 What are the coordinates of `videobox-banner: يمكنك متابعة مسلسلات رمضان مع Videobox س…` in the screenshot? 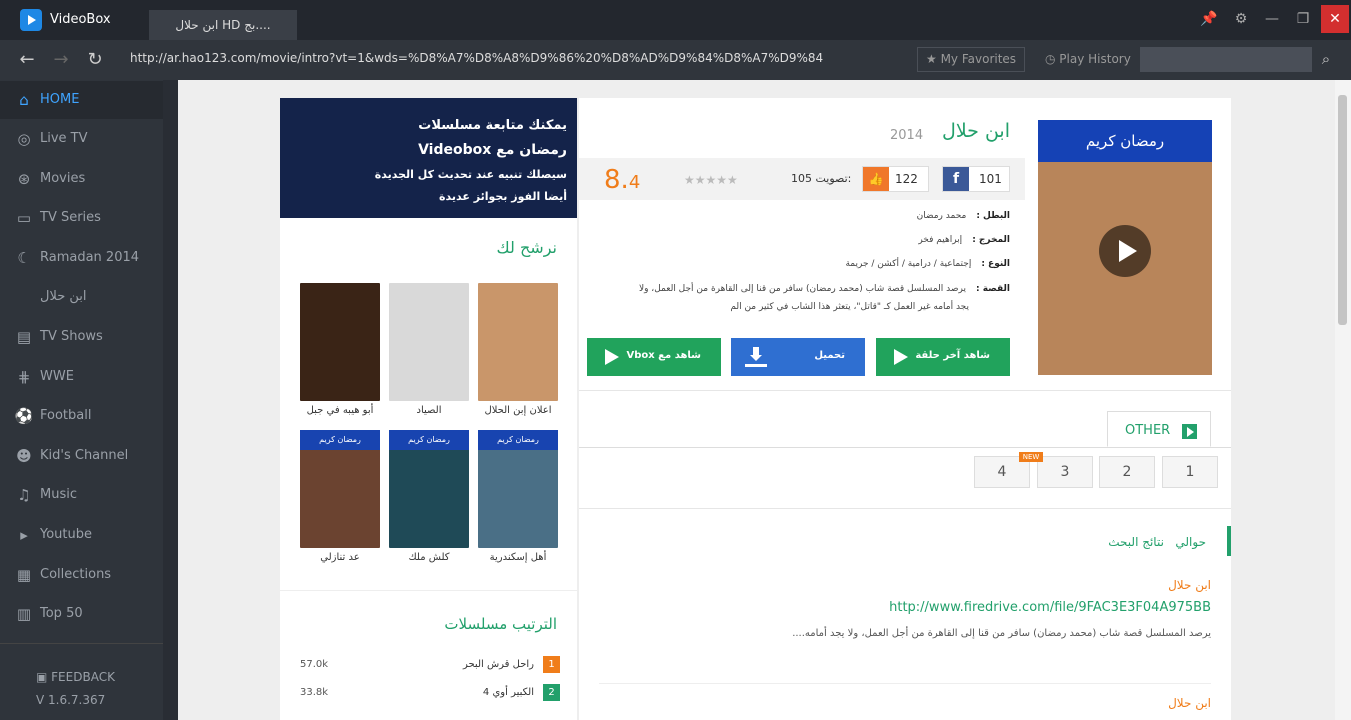 It's located at (428, 158).